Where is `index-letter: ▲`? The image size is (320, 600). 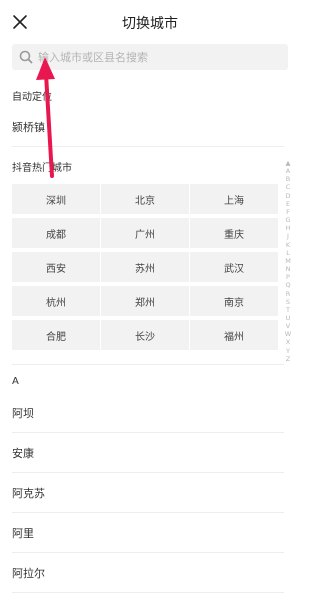 index-letter: ▲ is located at coordinates (288, 163).